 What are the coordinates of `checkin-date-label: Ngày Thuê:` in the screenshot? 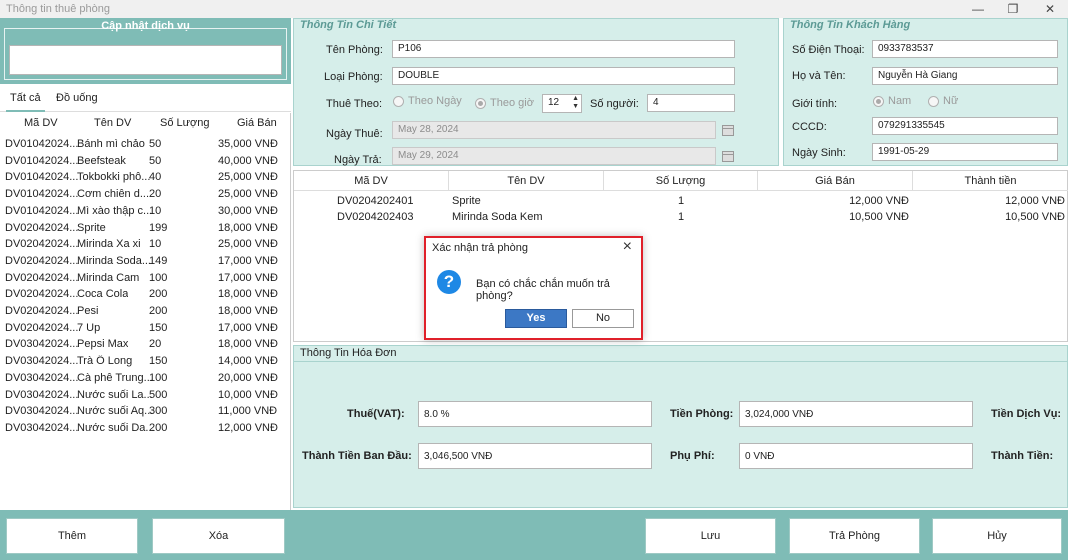 It's located at (354, 134).